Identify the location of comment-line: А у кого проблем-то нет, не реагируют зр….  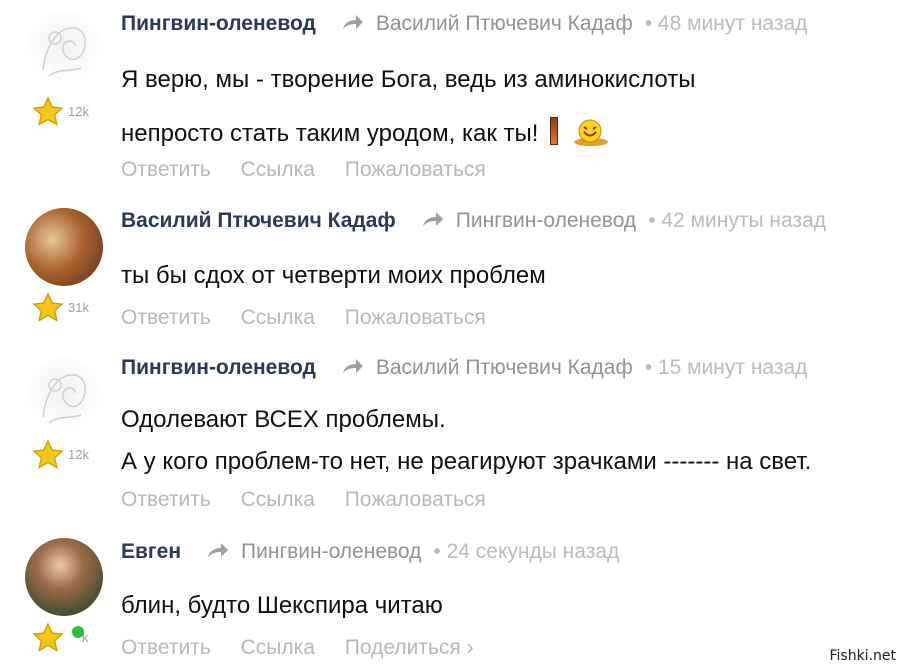
(466, 461).